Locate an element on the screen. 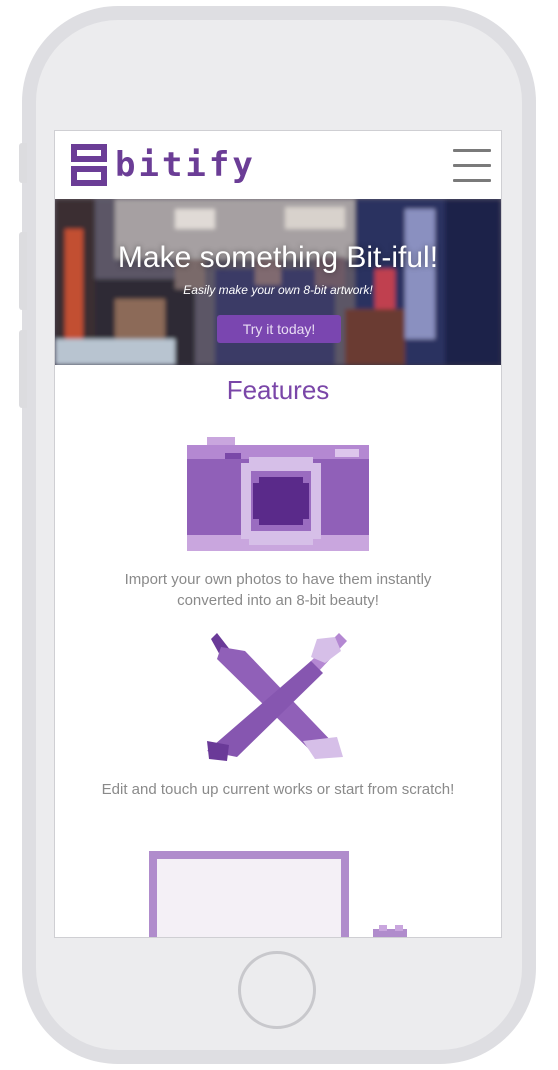  features-heading: Features is located at coordinates (278, 390).